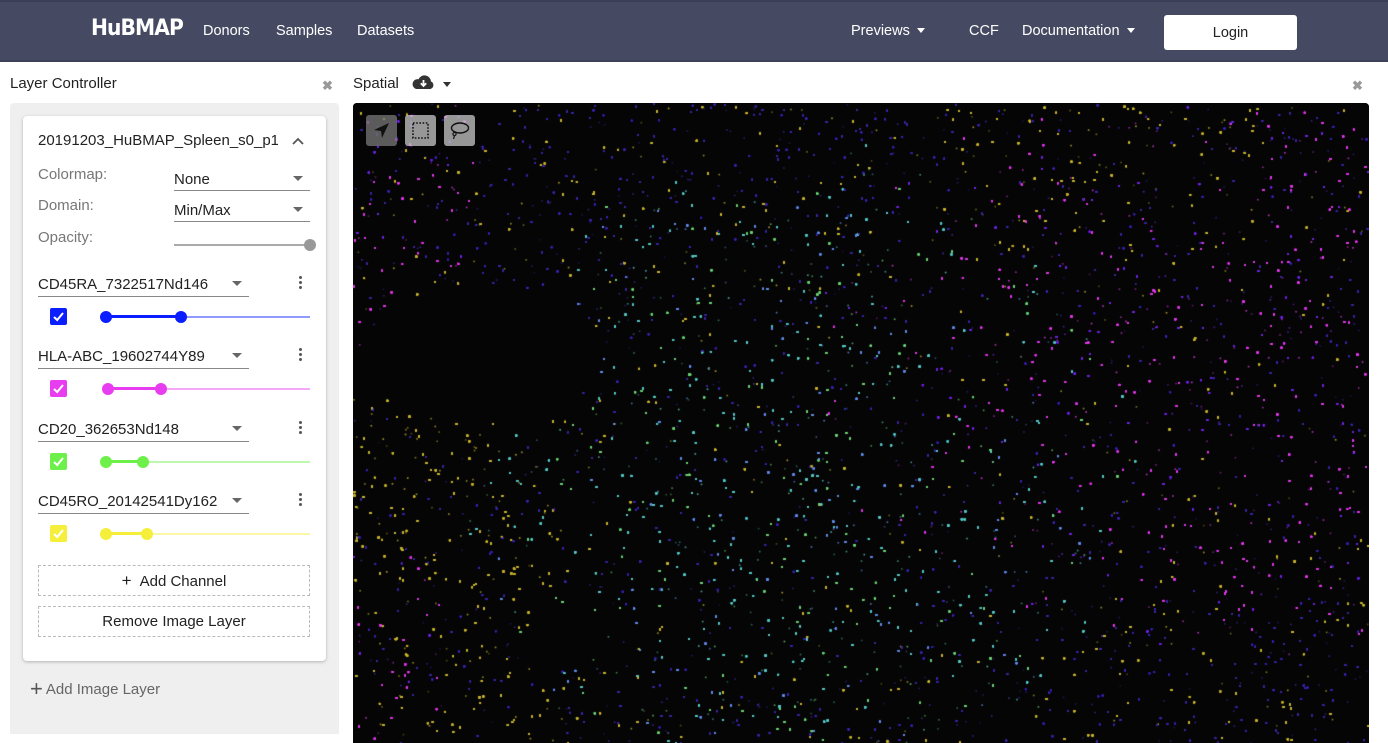 The image size is (1388, 743). Describe the element at coordinates (183, 581) in the screenshot. I see `add-channel-label: Add Channel` at that location.